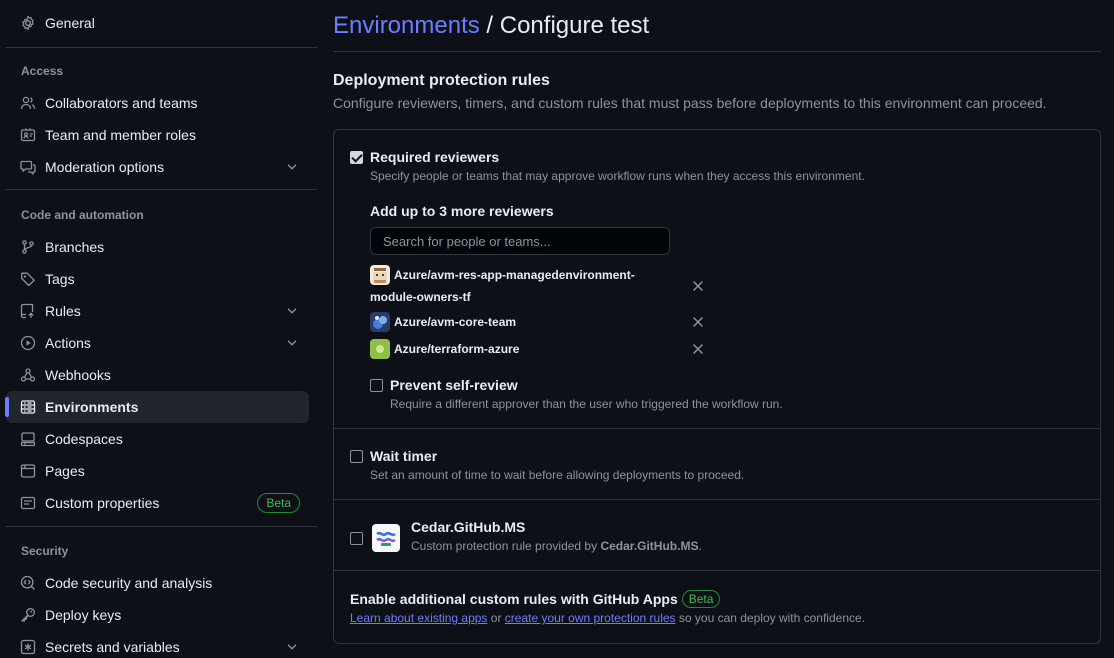 The image size is (1114, 658). Describe the element at coordinates (455, 322) in the screenshot. I see `reviewer-name: Azure/avm-core-team` at that location.